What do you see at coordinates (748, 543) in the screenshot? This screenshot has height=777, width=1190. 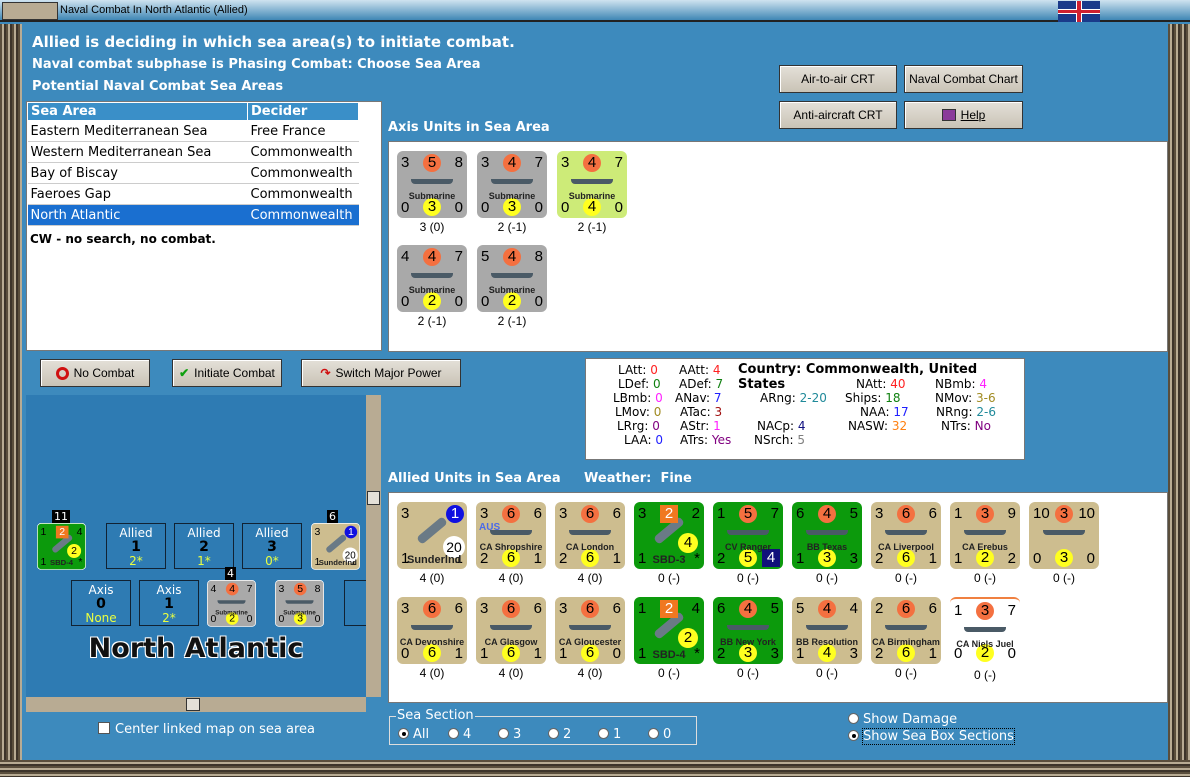 I see `unit-counter: 1 7 2 4 5 5 CV Ranger 0 (-)` at bounding box center [748, 543].